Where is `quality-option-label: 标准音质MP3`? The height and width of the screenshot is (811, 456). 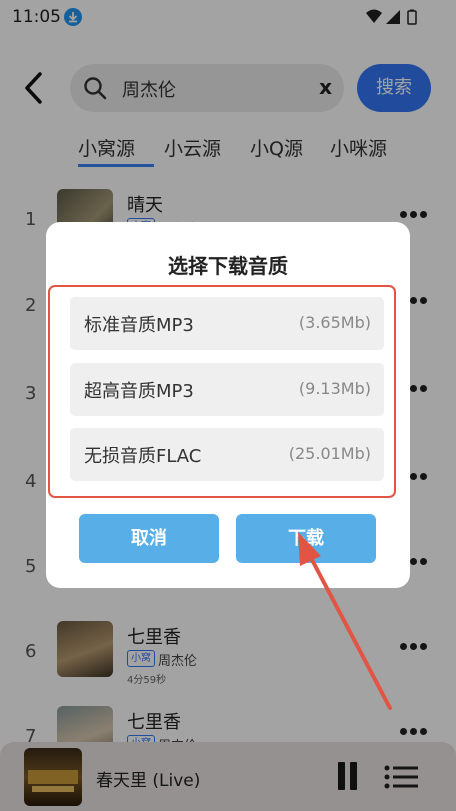
quality-option-label: 标准音质MP3 is located at coordinates (139, 325).